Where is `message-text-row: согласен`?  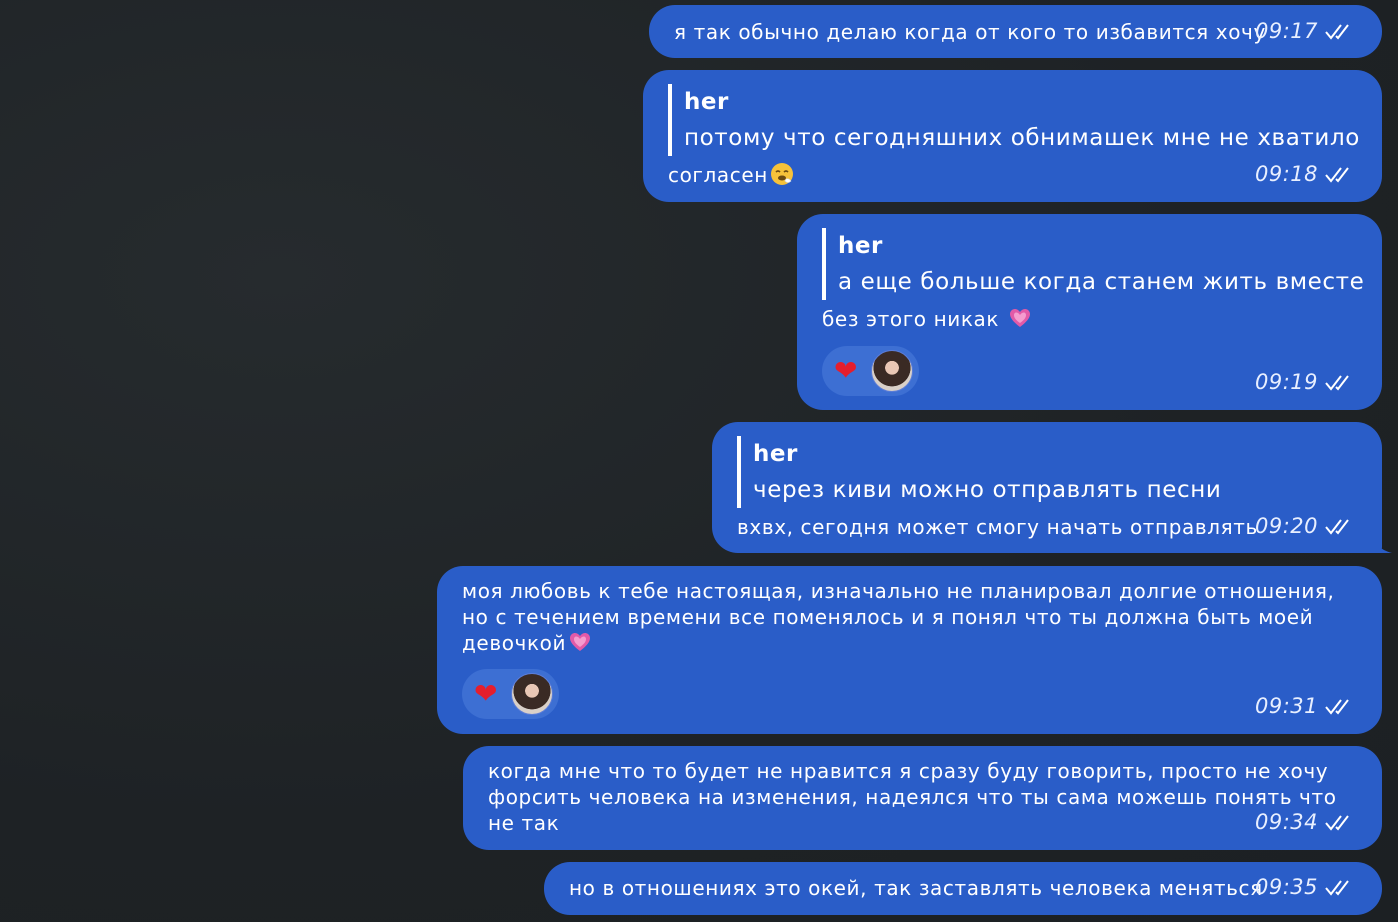 message-text-row: согласен is located at coordinates (731, 175).